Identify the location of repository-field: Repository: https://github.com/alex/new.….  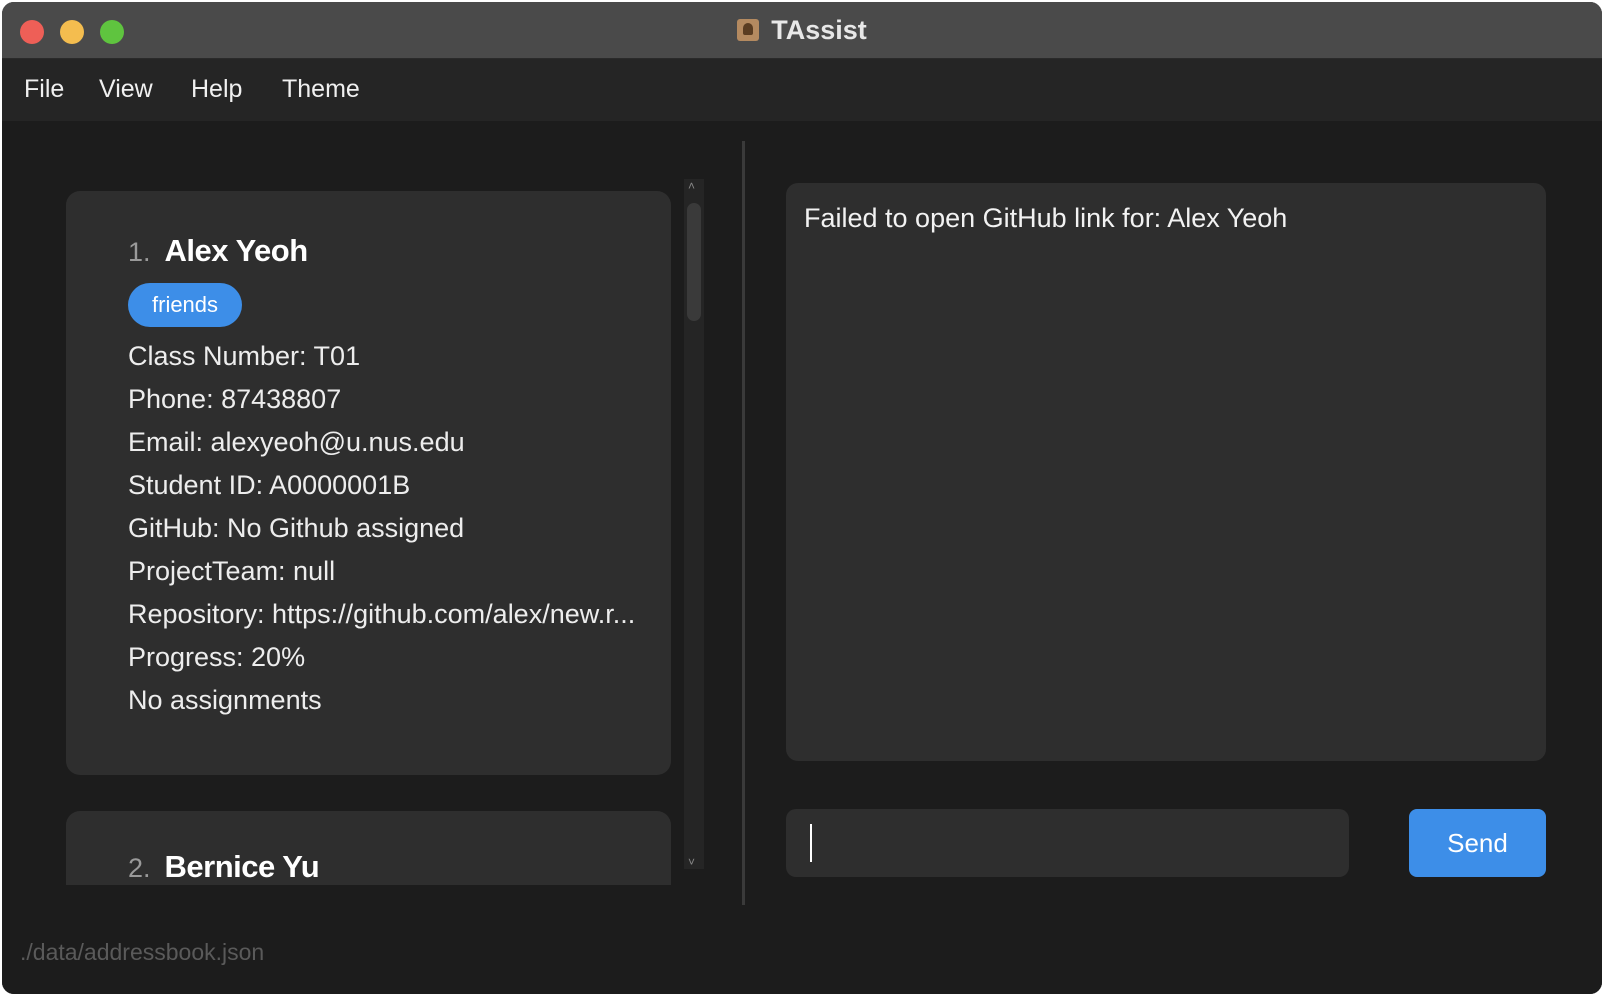
(382, 614).